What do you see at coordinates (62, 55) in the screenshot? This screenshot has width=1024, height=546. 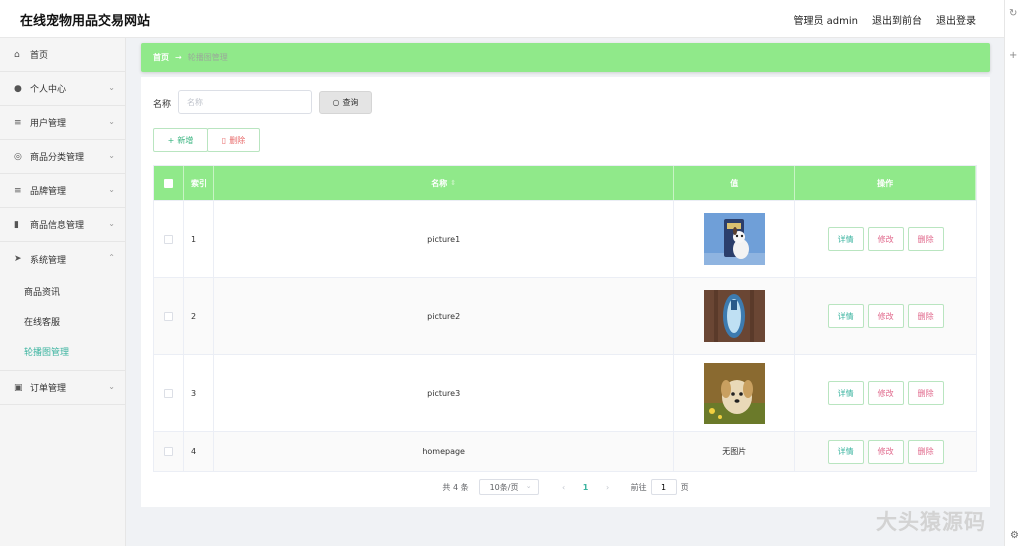 I see `sidebar-item-home: ⌂ 首页` at bounding box center [62, 55].